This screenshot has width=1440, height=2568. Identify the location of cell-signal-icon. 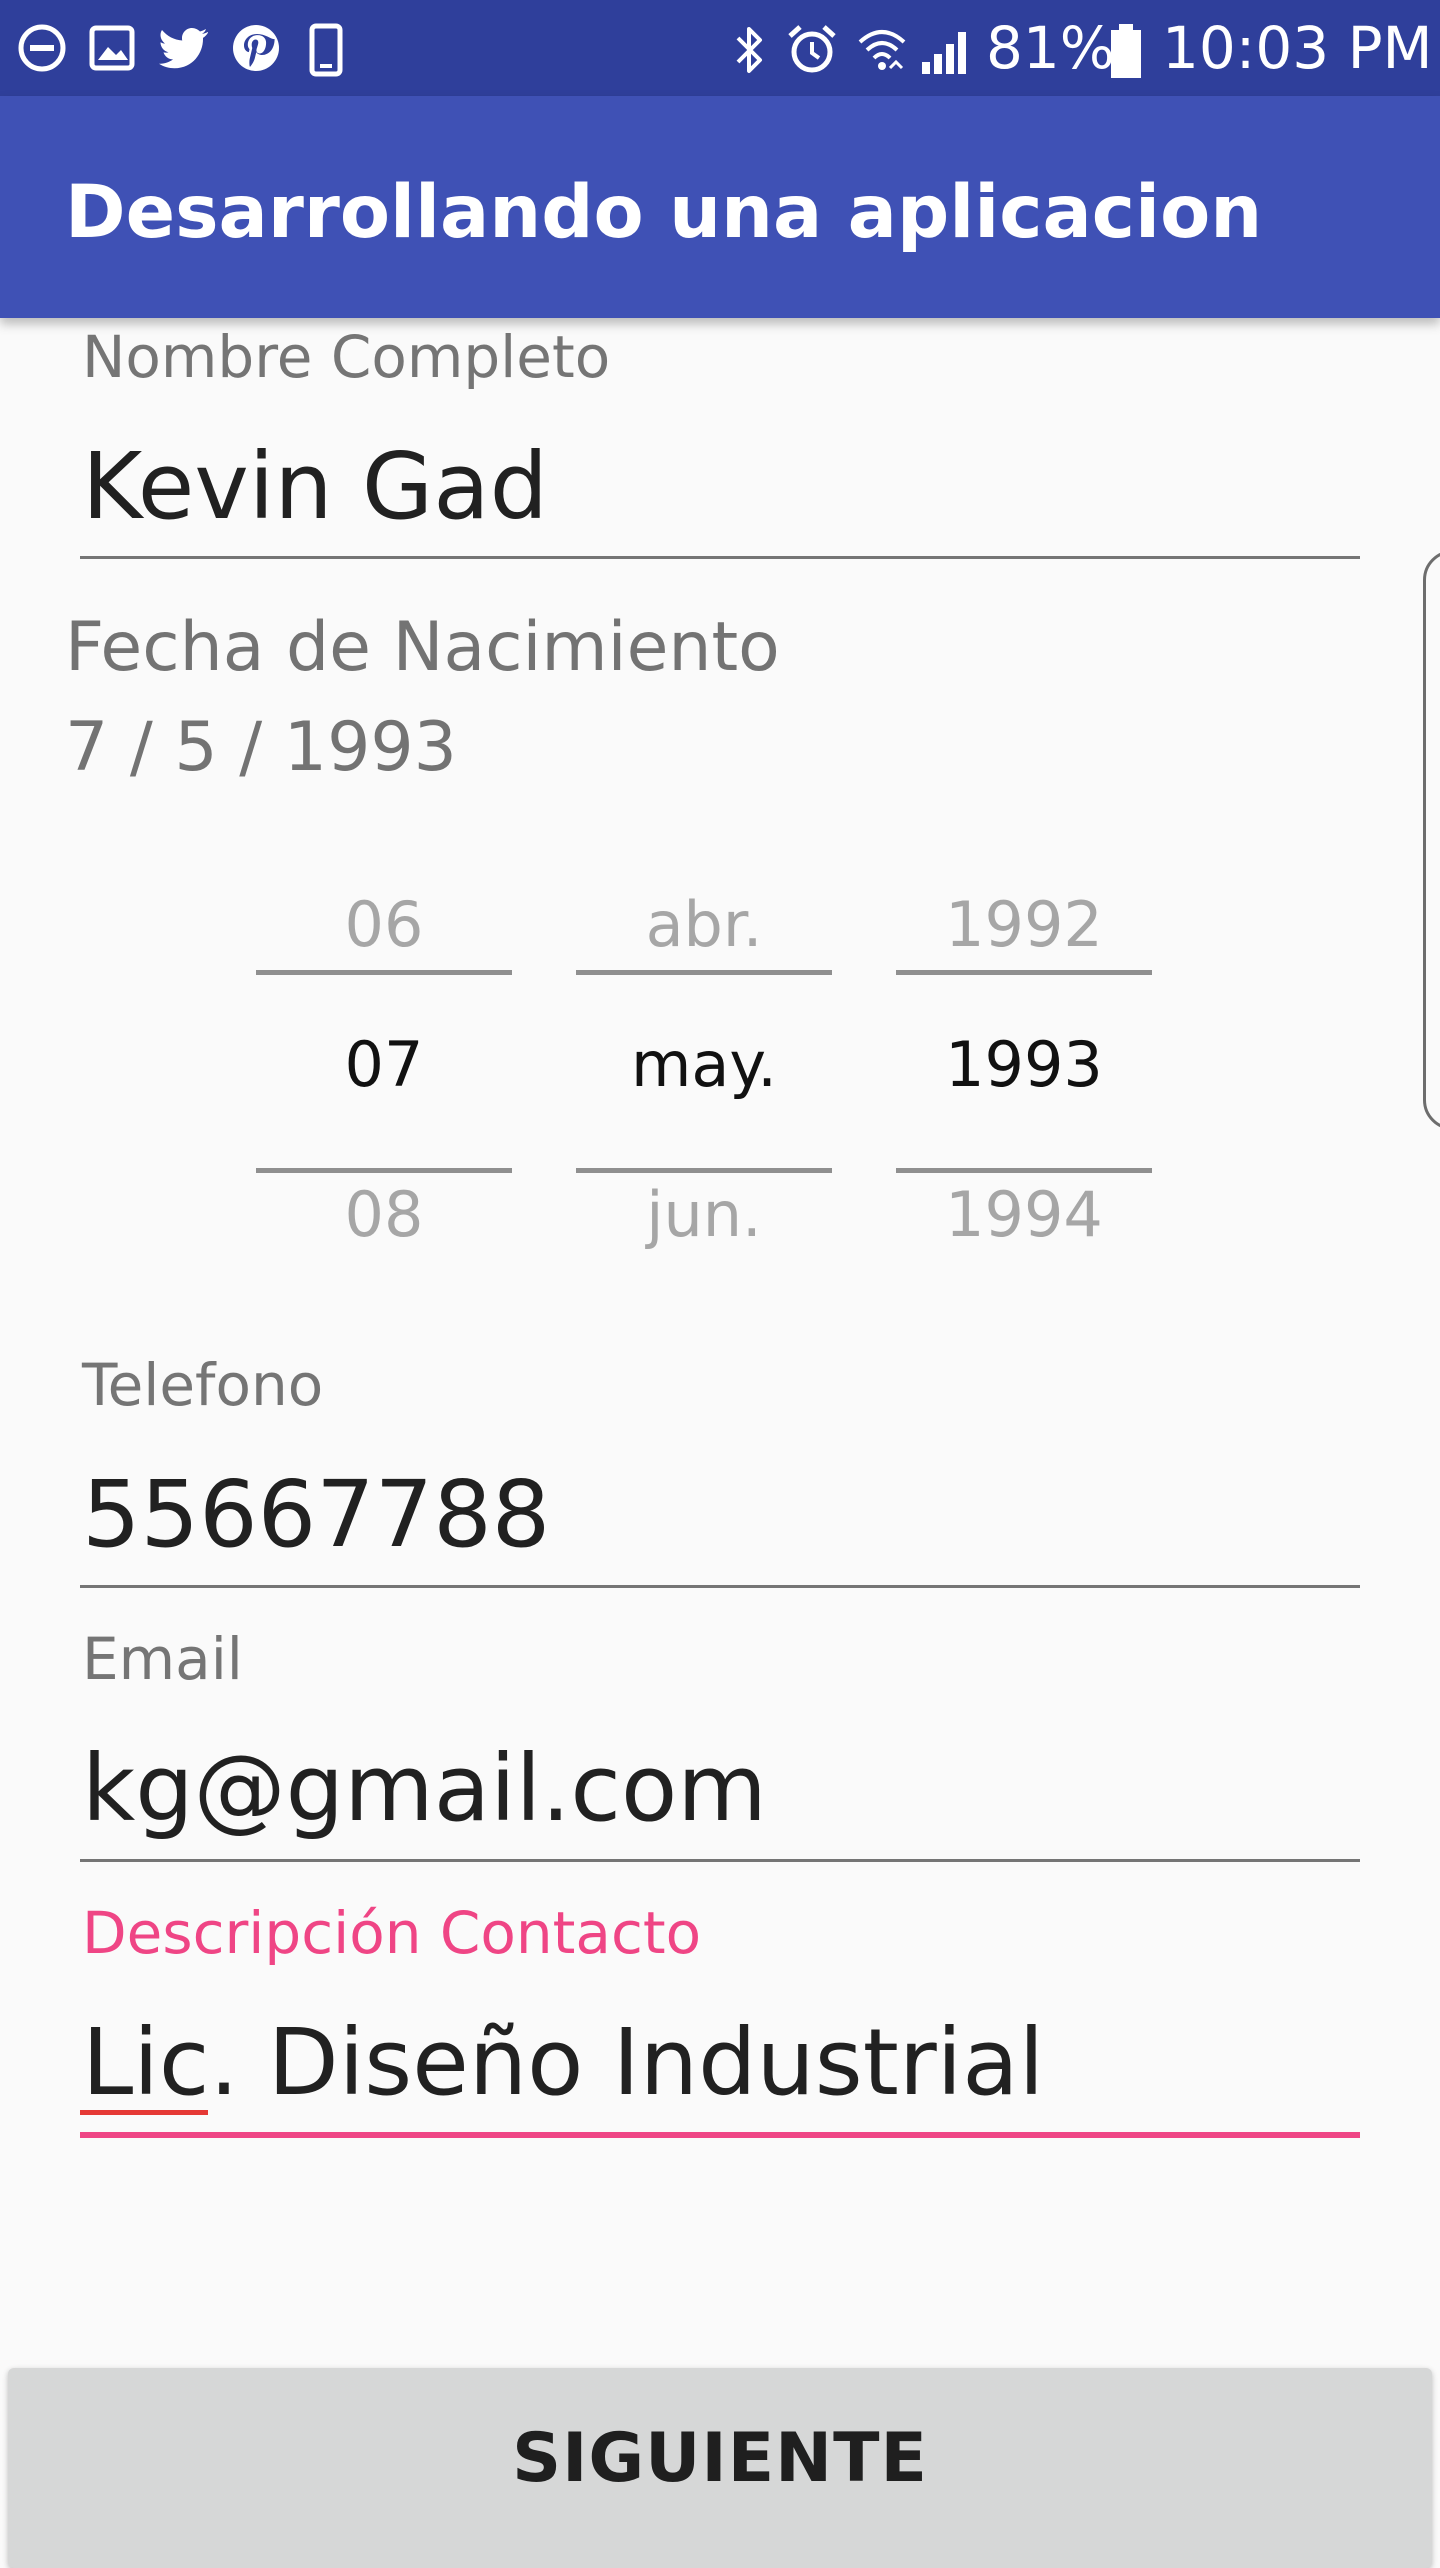
(944, 53).